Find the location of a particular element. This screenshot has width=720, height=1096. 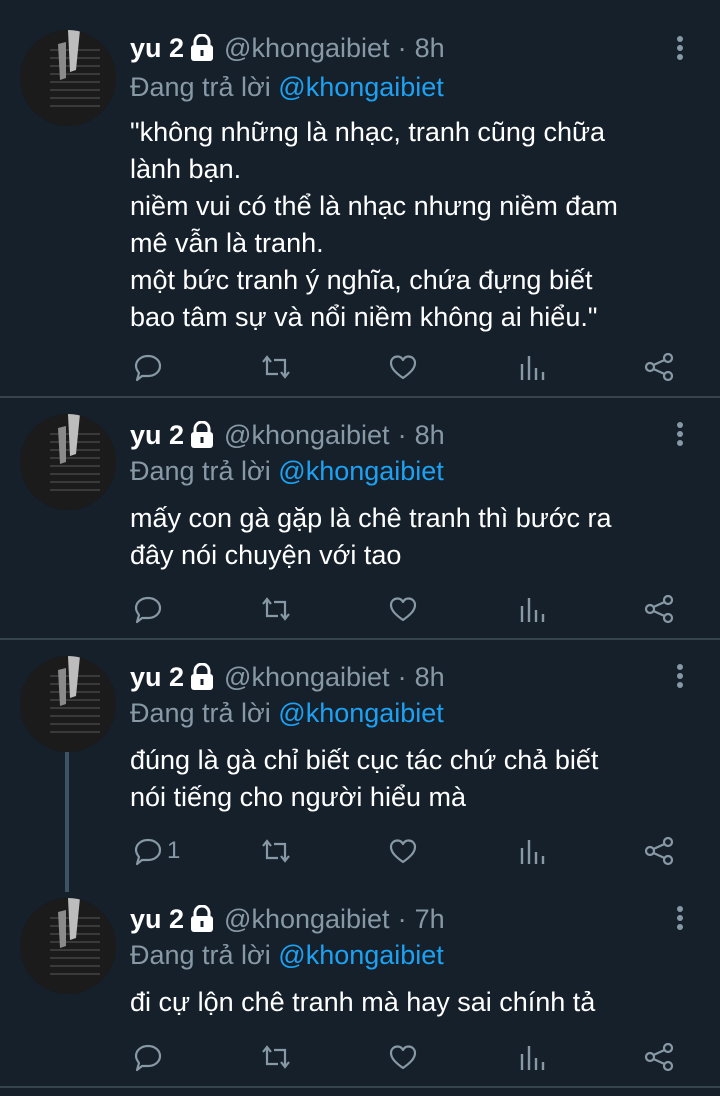

tweet-text-line: lành bạn. is located at coordinates (186, 169).